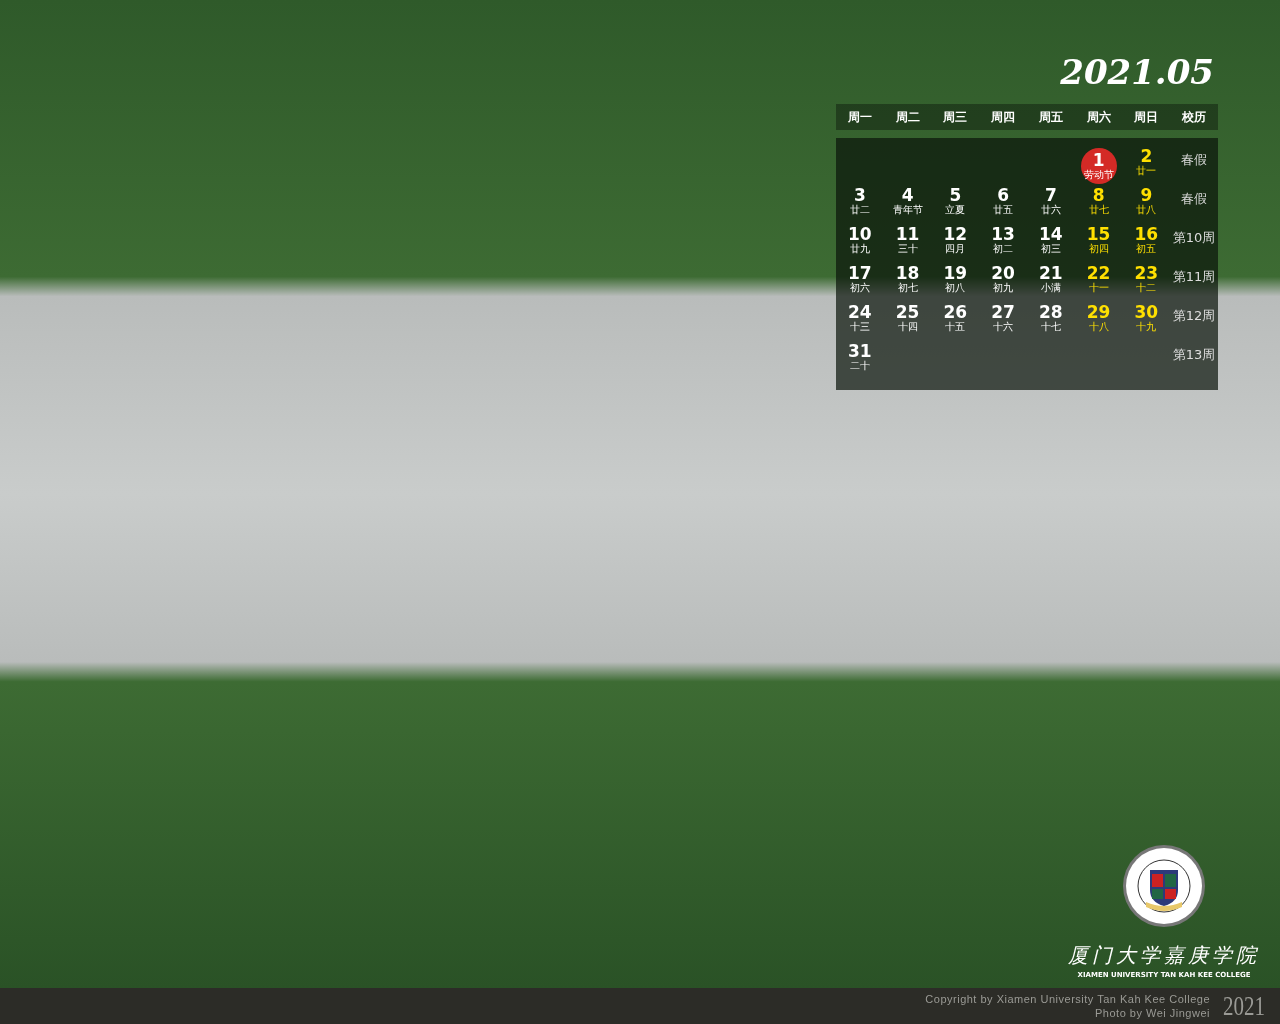 This screenshot has width=1280, height=1024. I want to click on day-number: 3, so click(859, 195).